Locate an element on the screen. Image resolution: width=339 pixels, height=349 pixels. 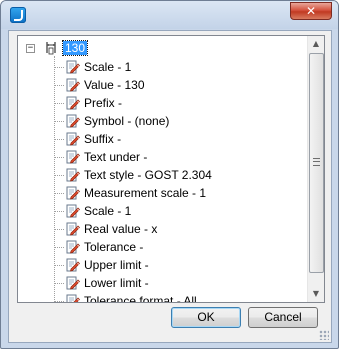
ok-button: OK is located at coordinates (206, 317).